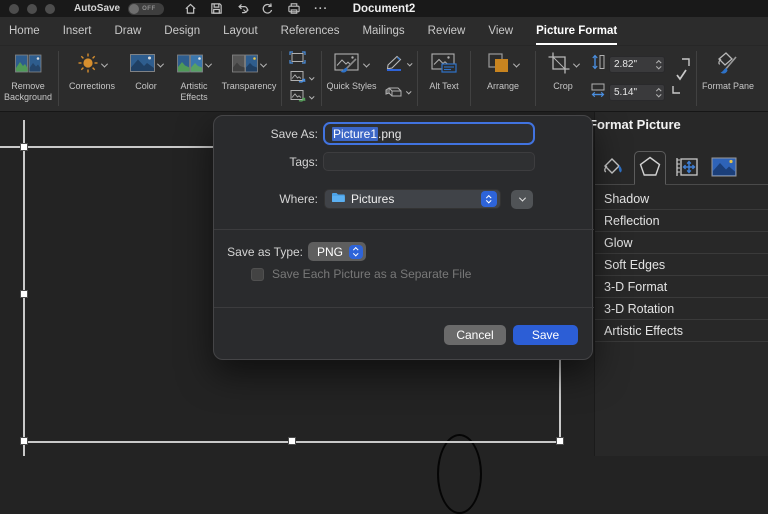 The height and width of the screenshot is (514, 768). Describe the element at coordinates (127, 31) in the screenshot. I see `tab-draw: Draw` at that location.